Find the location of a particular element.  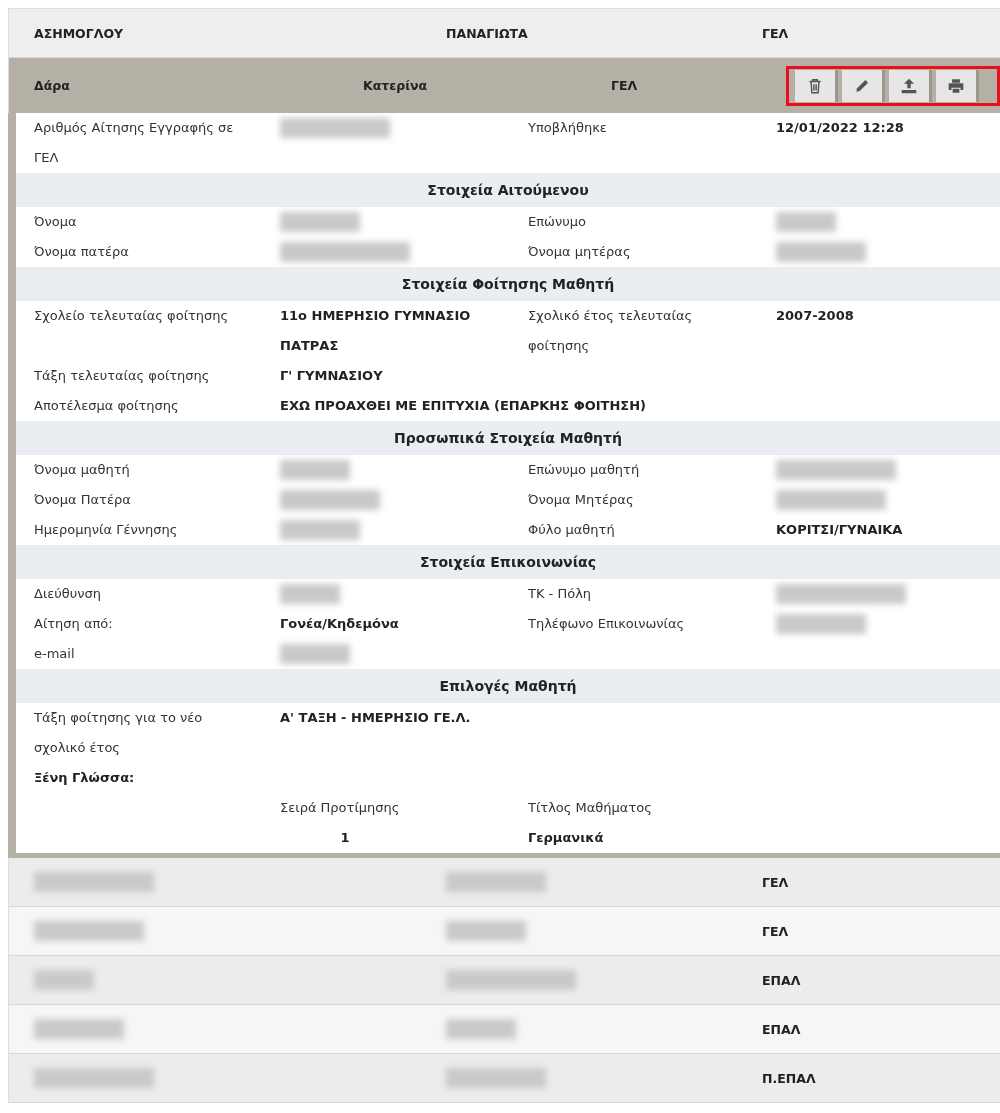

subsection-label: Ξένη Γλώσσα: is located at coordinates (84, 778).